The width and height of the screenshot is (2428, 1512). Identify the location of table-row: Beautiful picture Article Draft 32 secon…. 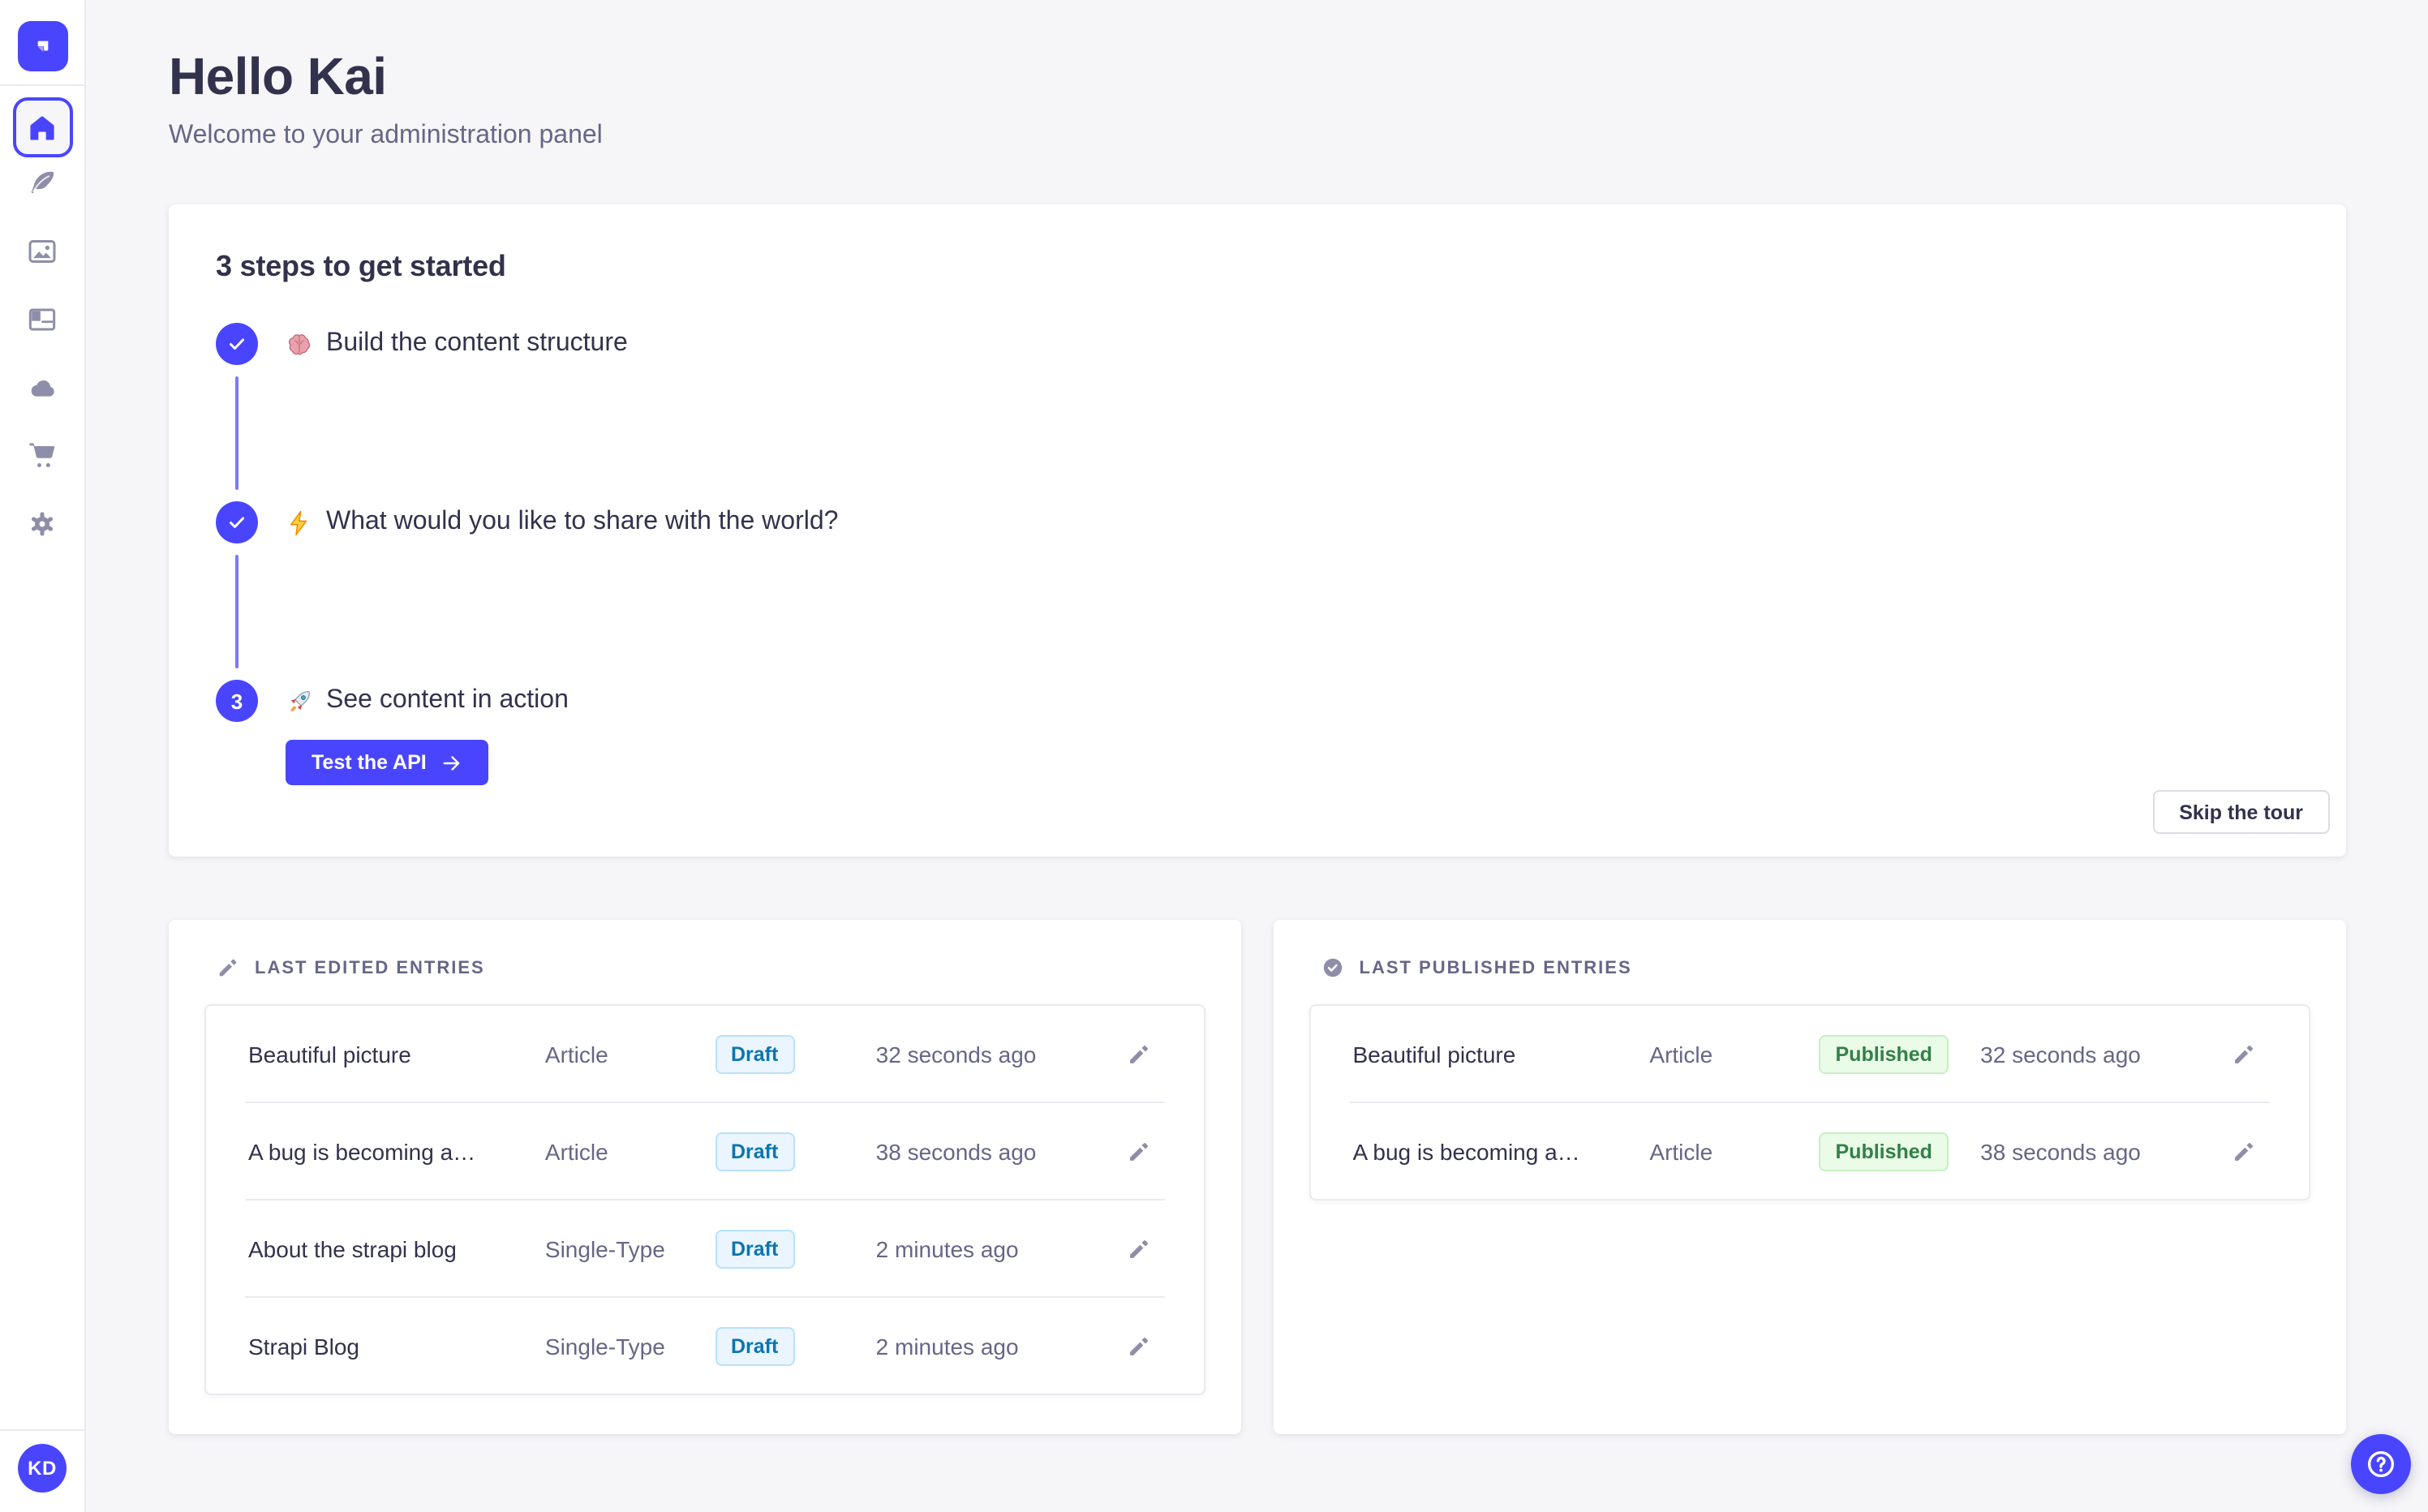
(705, 1054).